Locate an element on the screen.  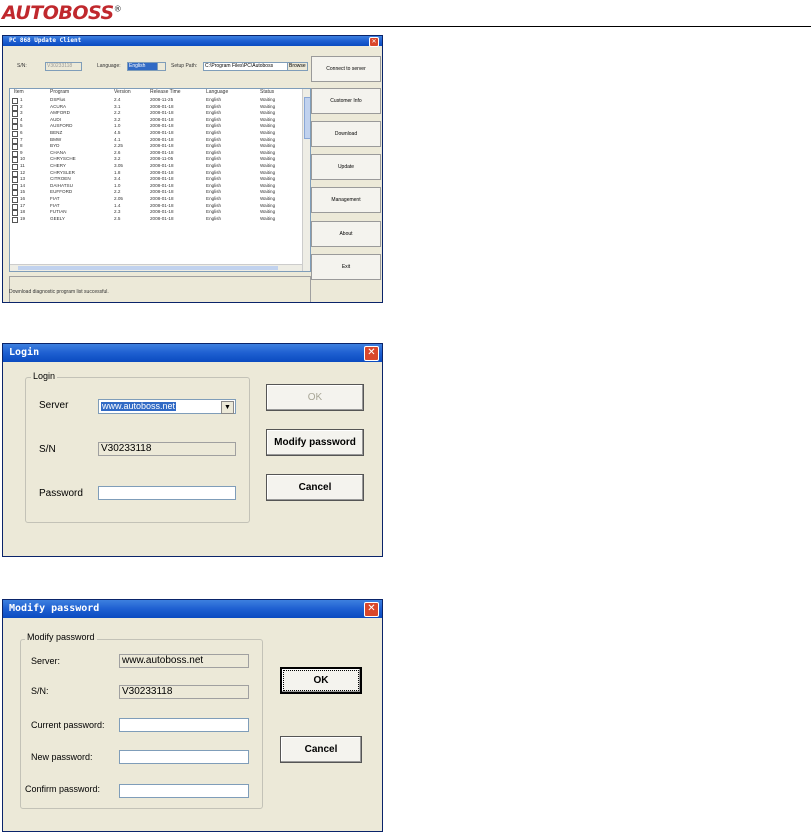
update-button: Update is located at coordinates (346, 167).